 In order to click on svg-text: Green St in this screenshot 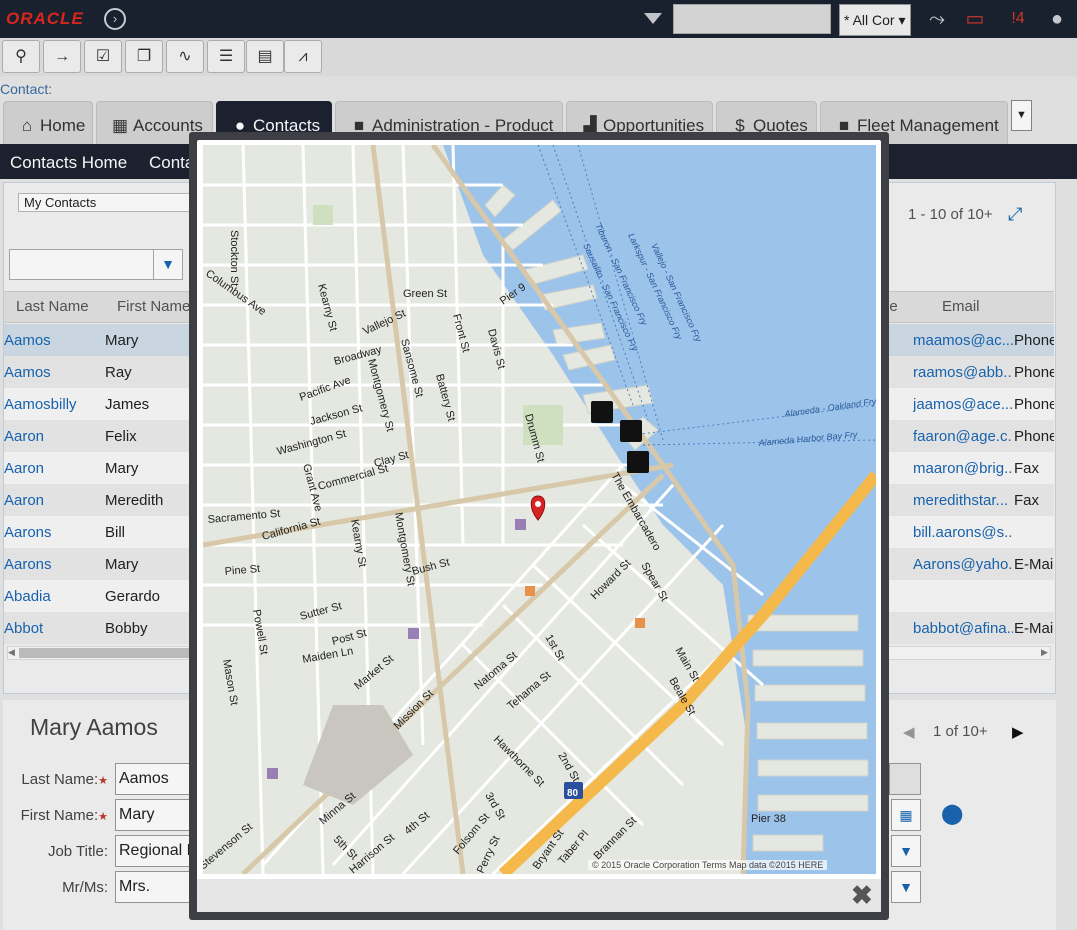, I will do `click(425, 294)`.